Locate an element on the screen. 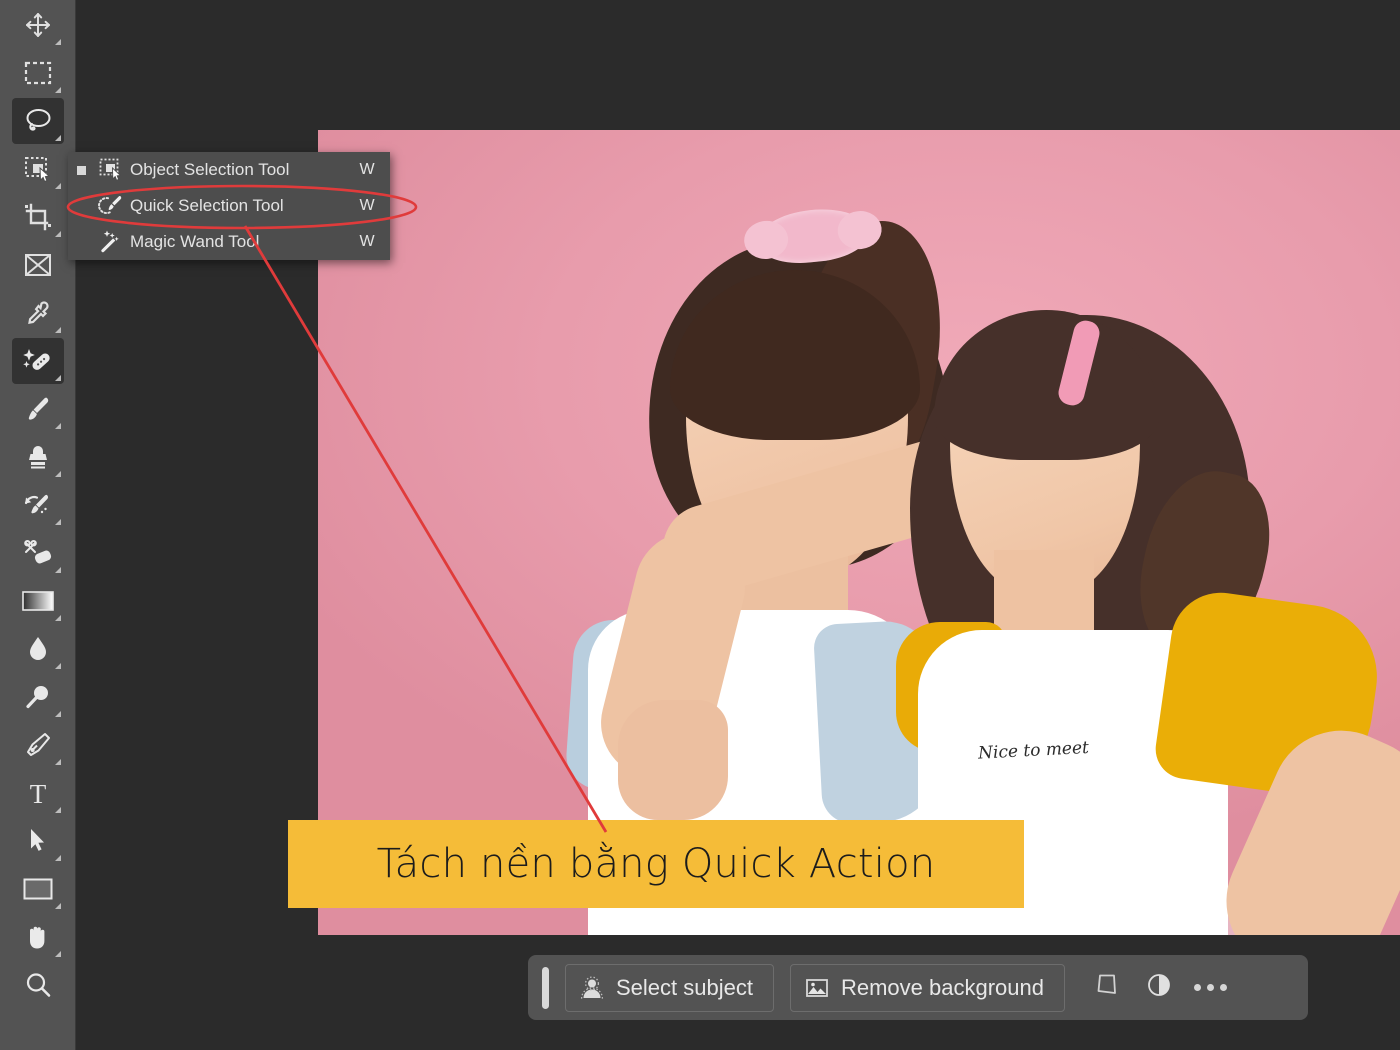  frame-icon is located at coordinates (38, 265).